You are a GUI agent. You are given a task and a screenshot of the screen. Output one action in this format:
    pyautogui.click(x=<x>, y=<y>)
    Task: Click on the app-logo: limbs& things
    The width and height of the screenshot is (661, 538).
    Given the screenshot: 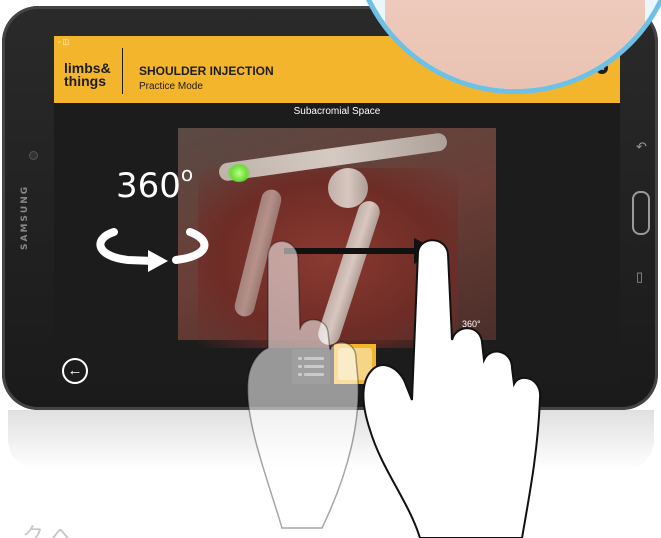 What is the action you would take?
    pyautogui.click(x=87, y=75)
    